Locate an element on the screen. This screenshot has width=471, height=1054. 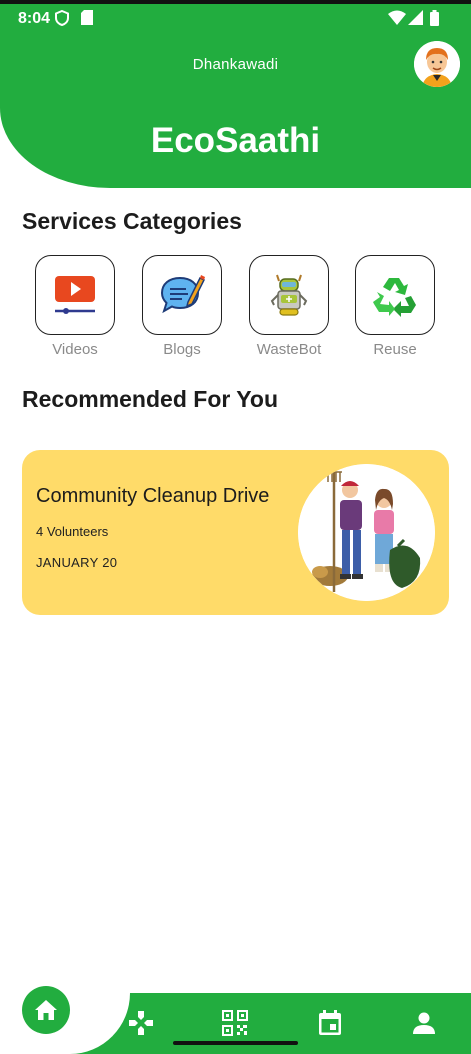
signal-icon is located at coordinates (415, 20).